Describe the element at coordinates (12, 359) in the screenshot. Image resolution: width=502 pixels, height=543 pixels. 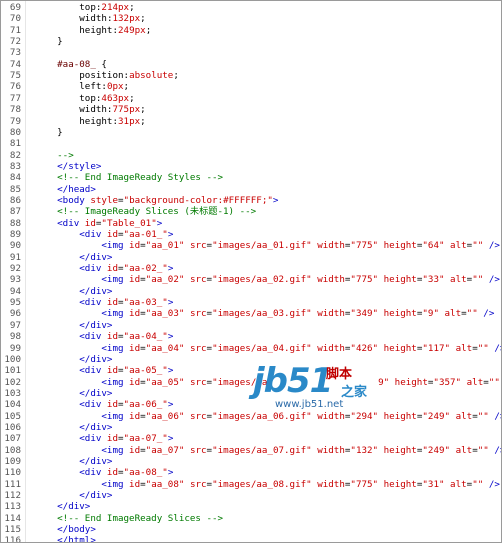
I see `line-number: 100` at that location.